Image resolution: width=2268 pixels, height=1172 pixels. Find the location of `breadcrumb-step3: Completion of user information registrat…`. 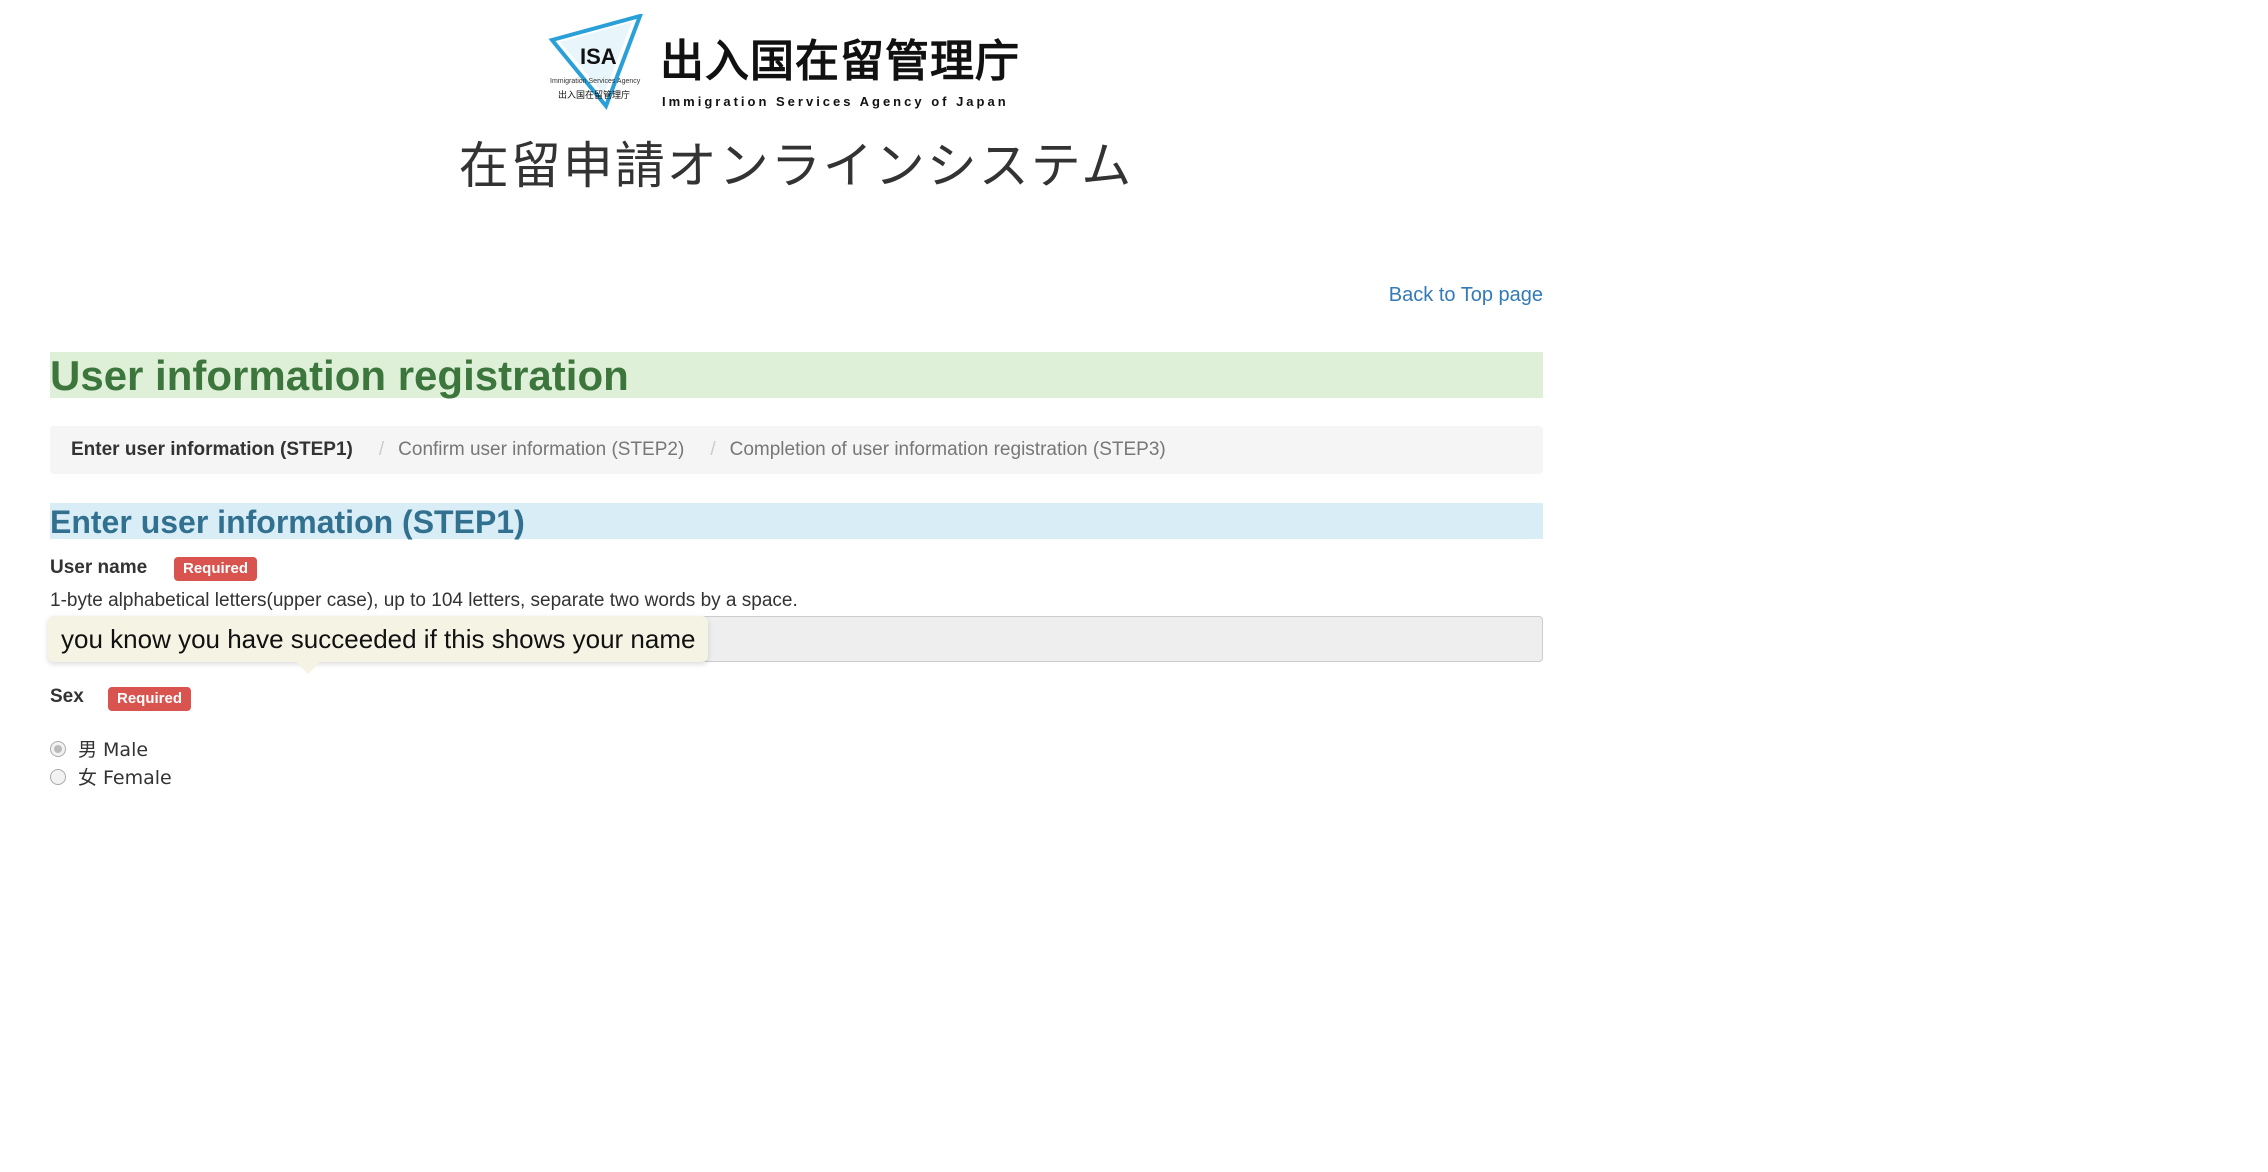

breadcrumb-step3: Completion of user information registrat… is located at coordinates (947, 449).